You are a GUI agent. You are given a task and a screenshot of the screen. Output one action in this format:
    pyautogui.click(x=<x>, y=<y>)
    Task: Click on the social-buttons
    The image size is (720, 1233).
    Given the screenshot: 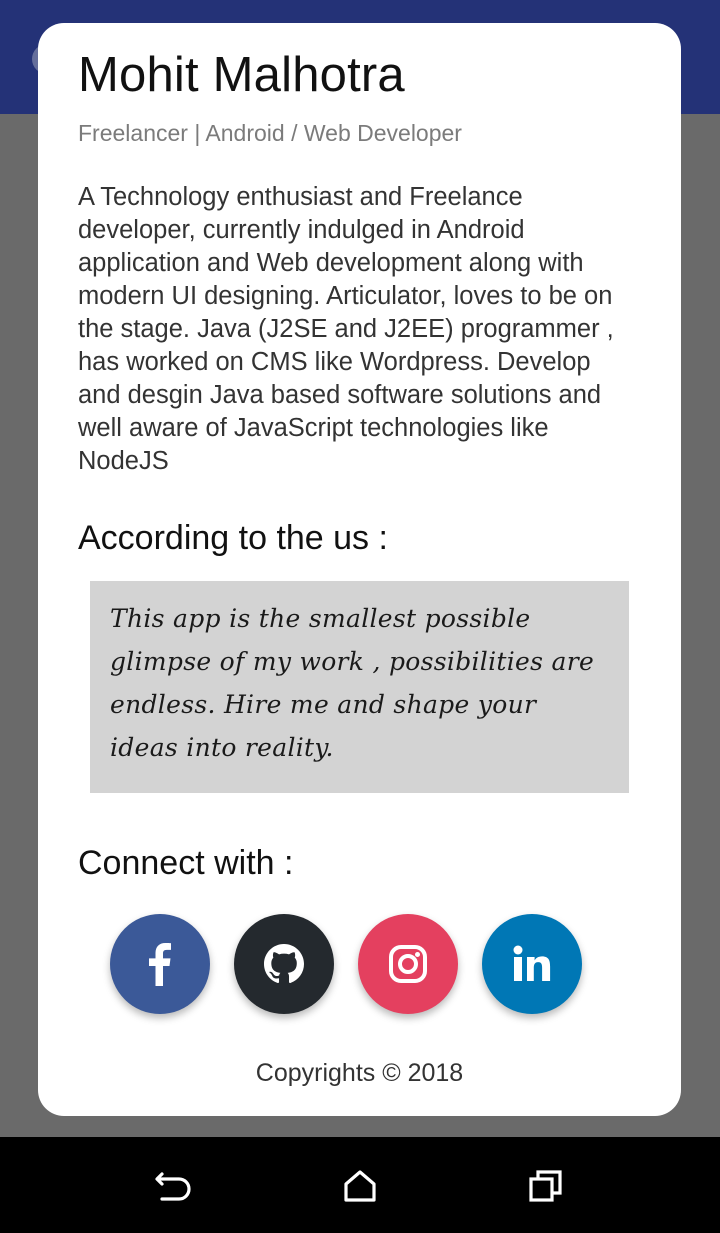 What is the action you would take?
    pyautogui.click(x=360, y=964)
    